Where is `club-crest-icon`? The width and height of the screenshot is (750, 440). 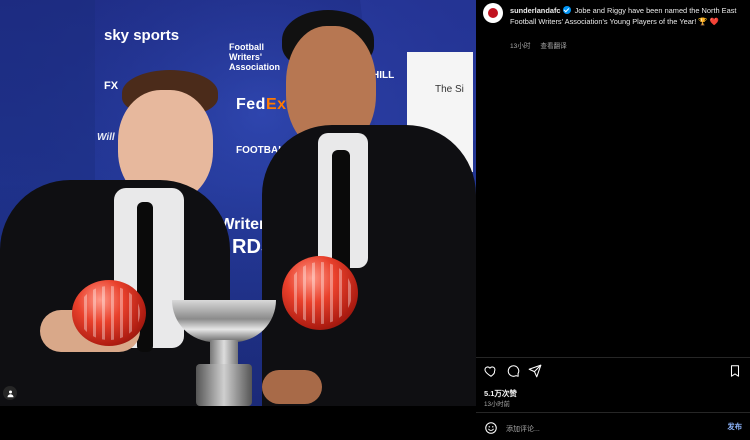 club-crest-icon is located at coordinates (493, 13).